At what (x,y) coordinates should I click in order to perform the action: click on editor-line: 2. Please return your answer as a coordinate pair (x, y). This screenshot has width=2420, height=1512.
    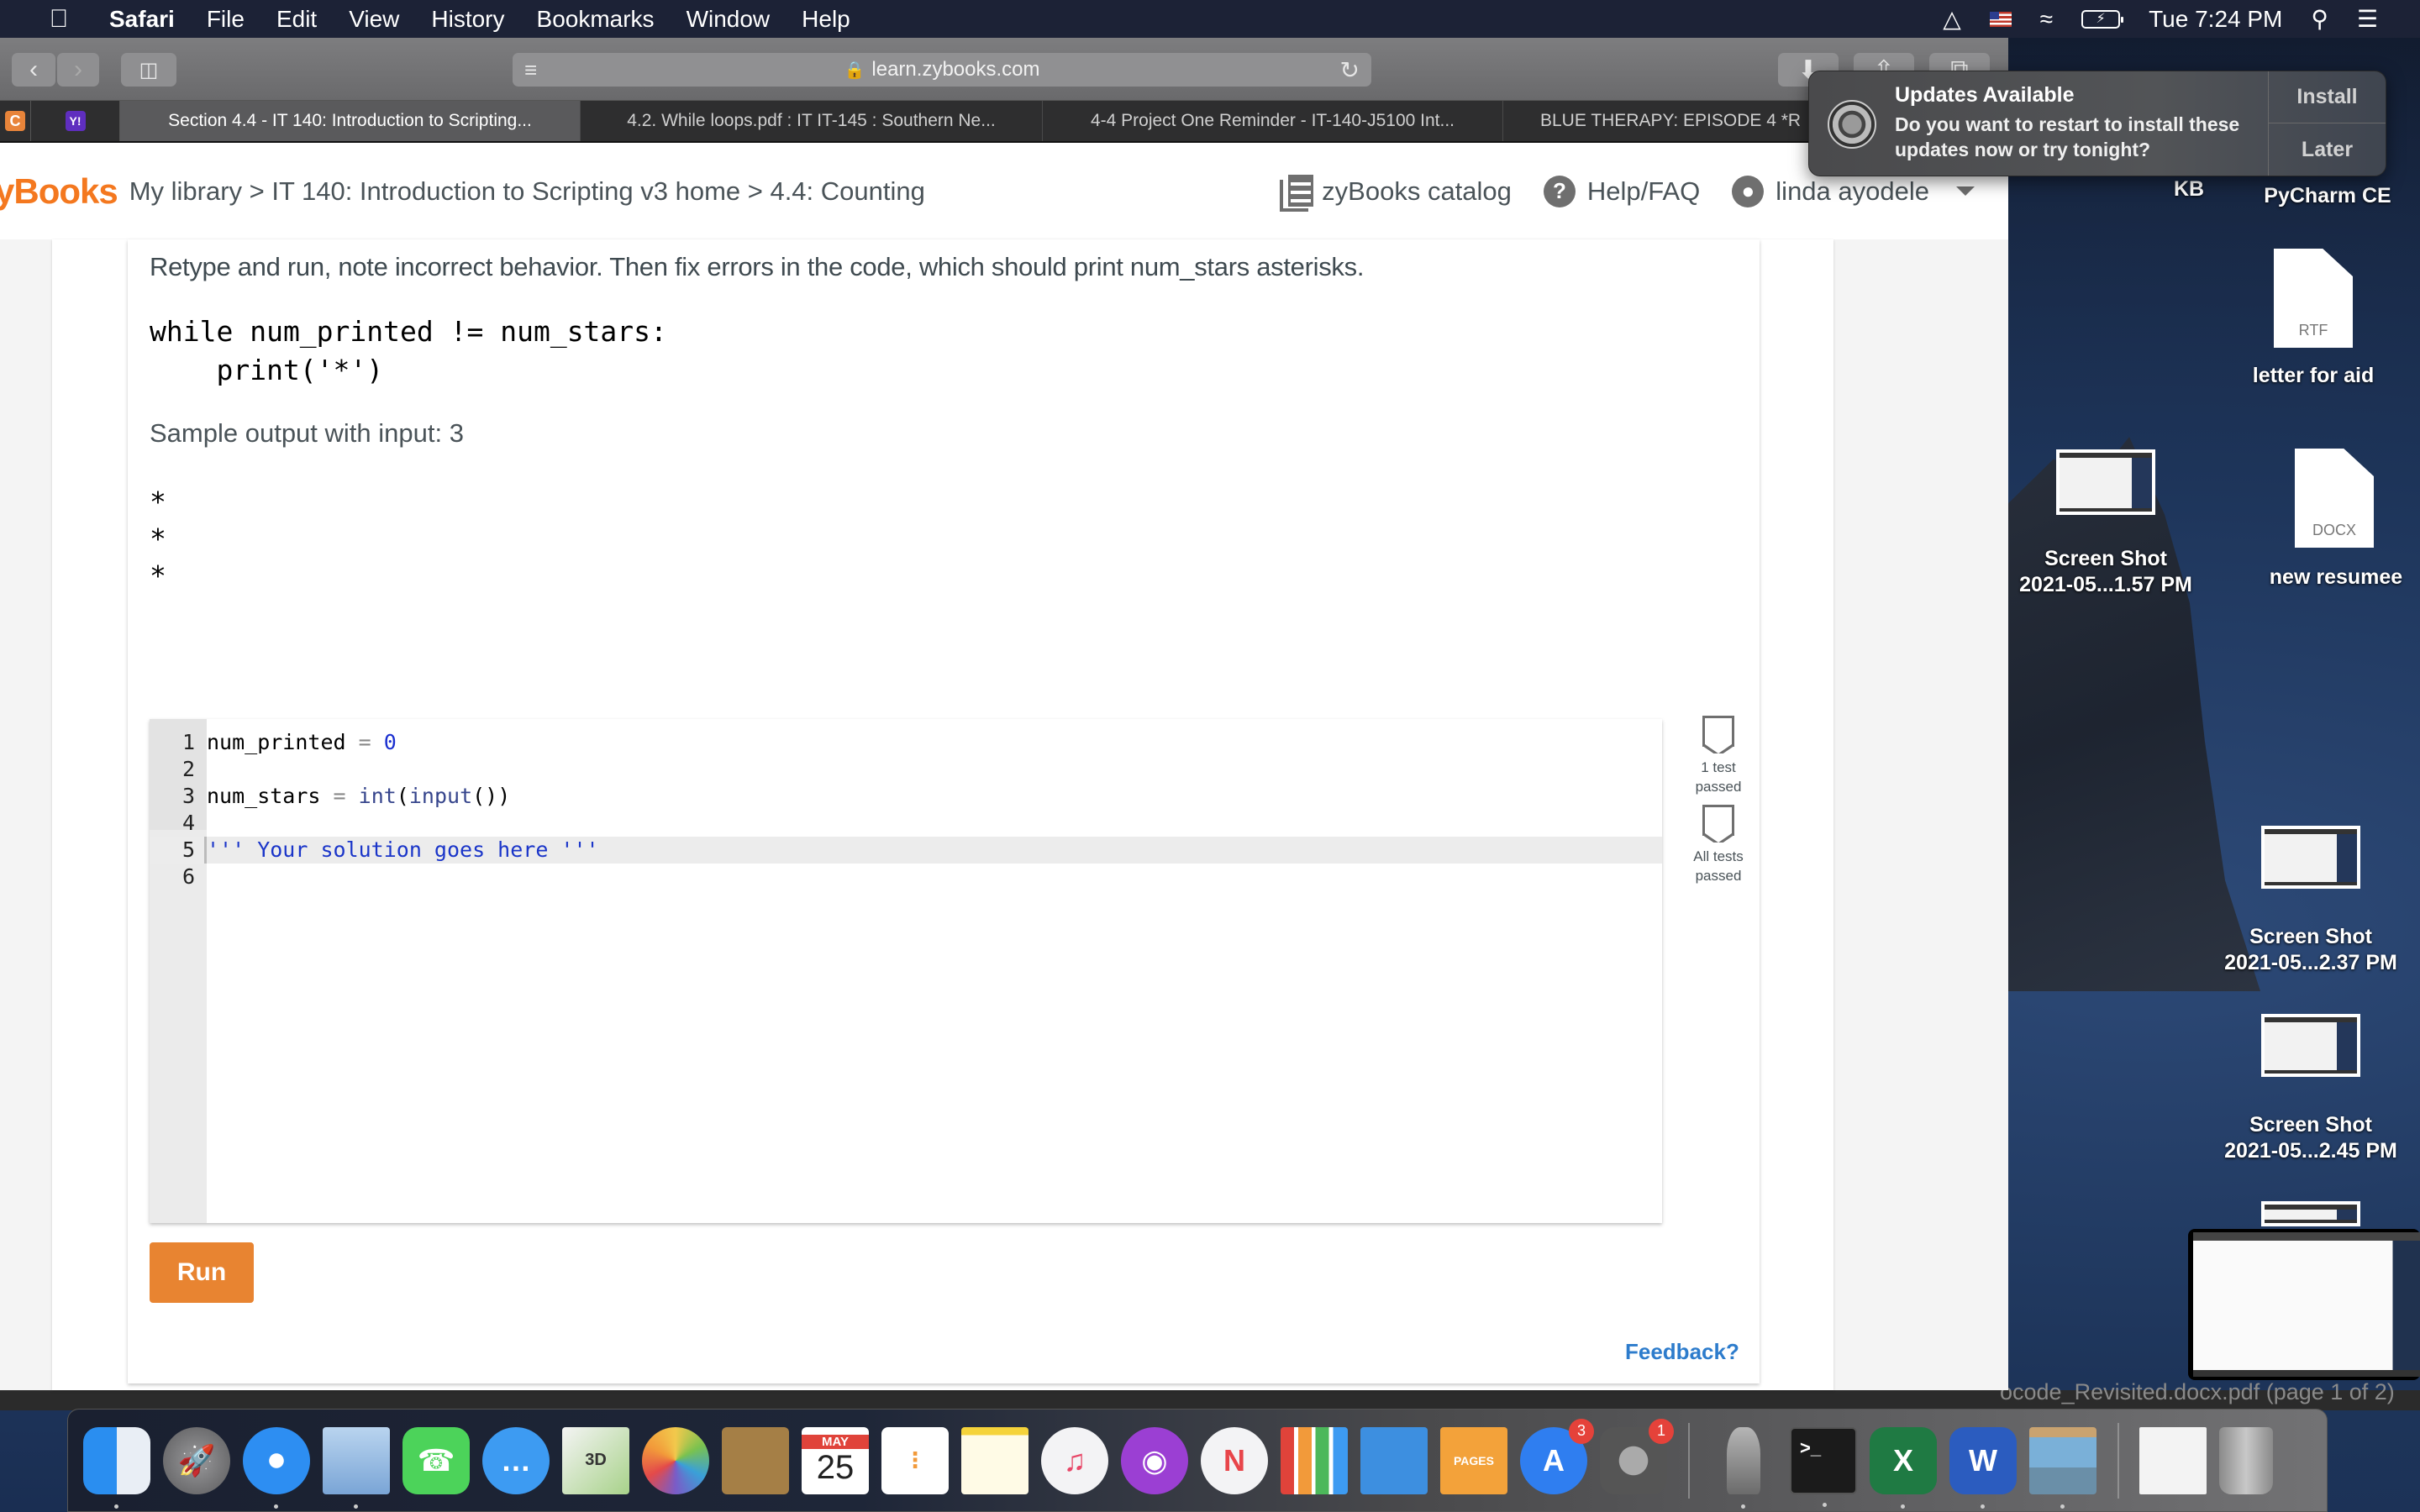
    Looking at the image, I should click on (906, 769).